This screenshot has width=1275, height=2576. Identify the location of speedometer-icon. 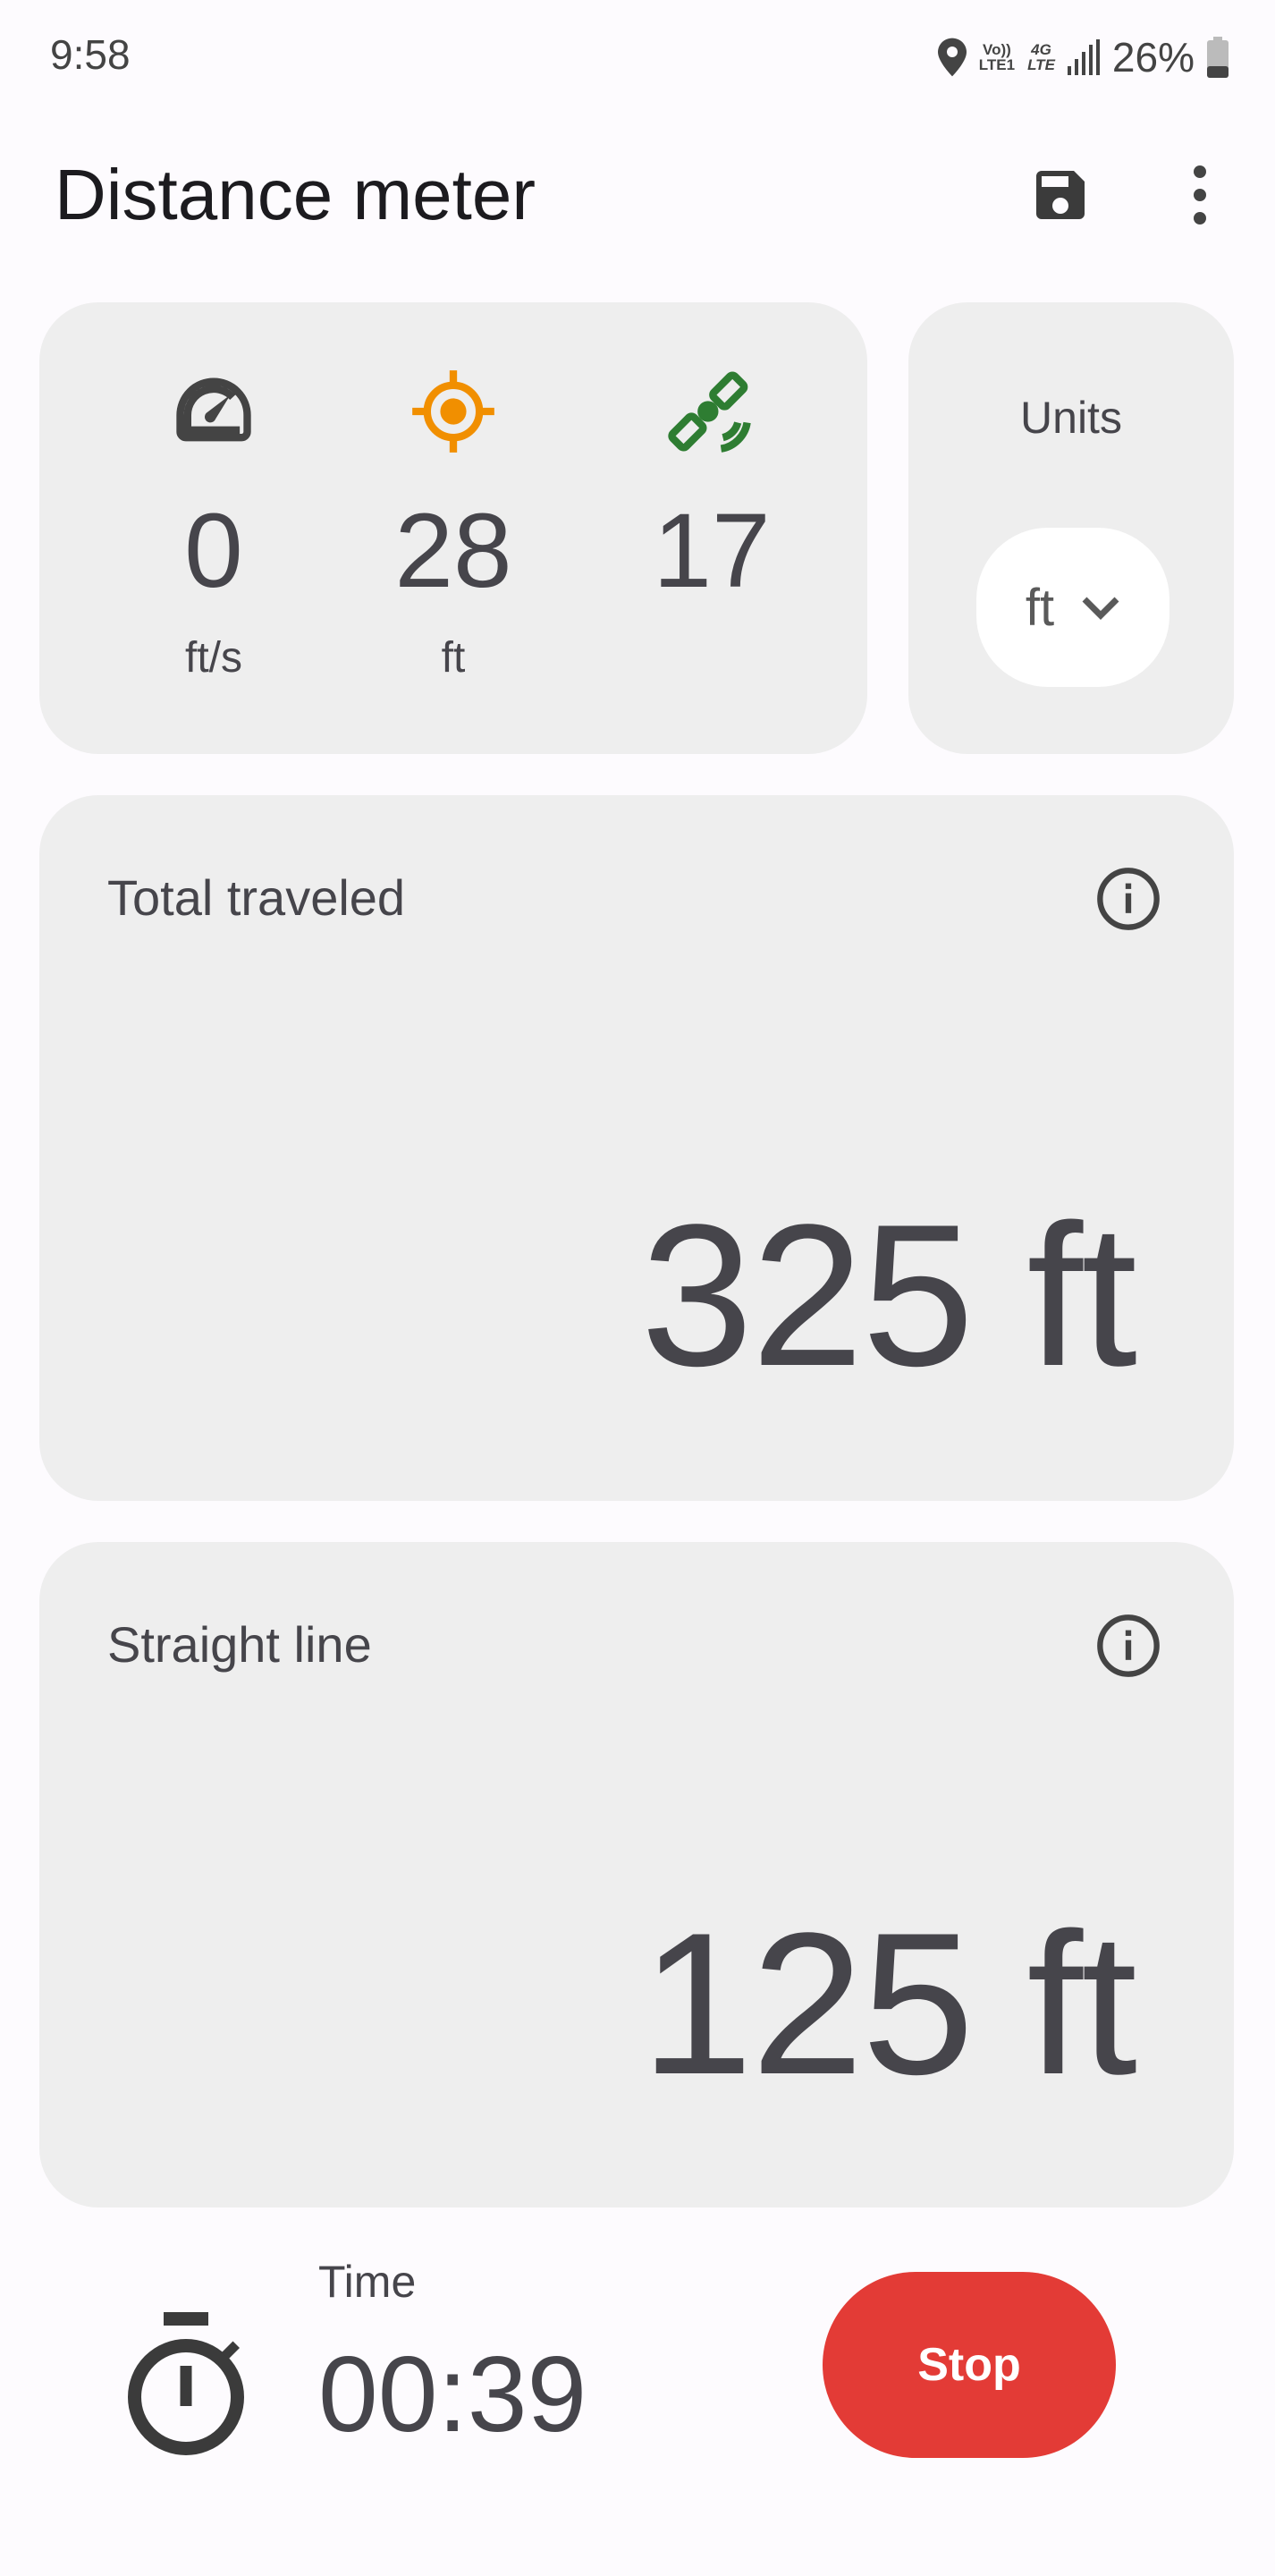
(213, 409).